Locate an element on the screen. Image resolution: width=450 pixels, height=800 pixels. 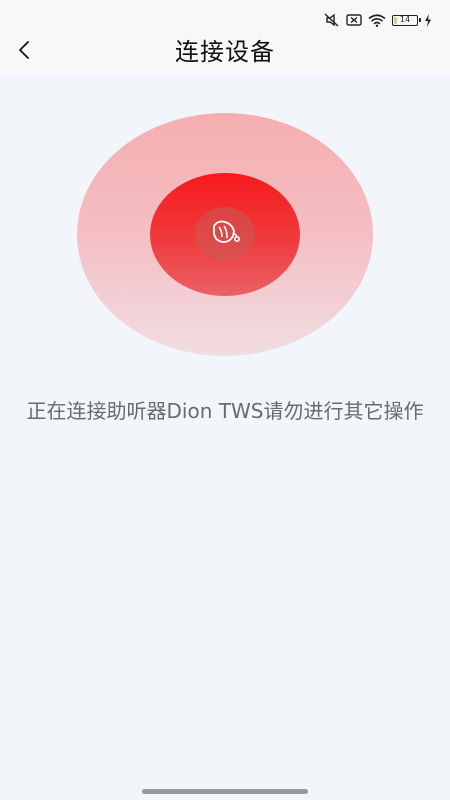
wifi-icon is located at coordinates (377, 20).